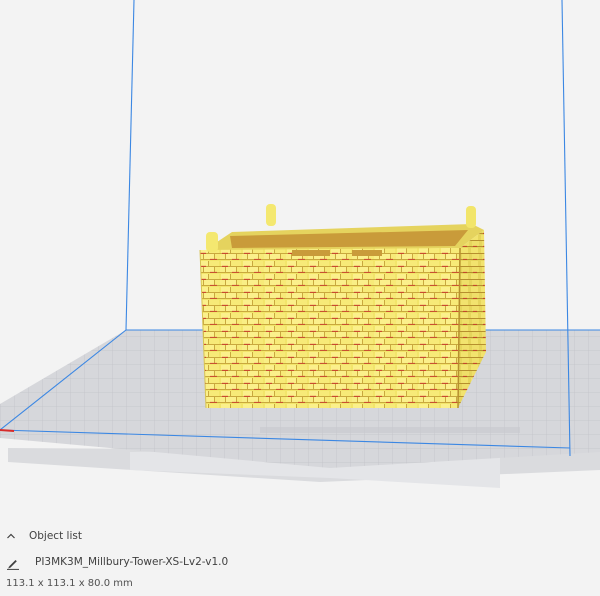  I want to click on pencil-icon, so click(13, 563).